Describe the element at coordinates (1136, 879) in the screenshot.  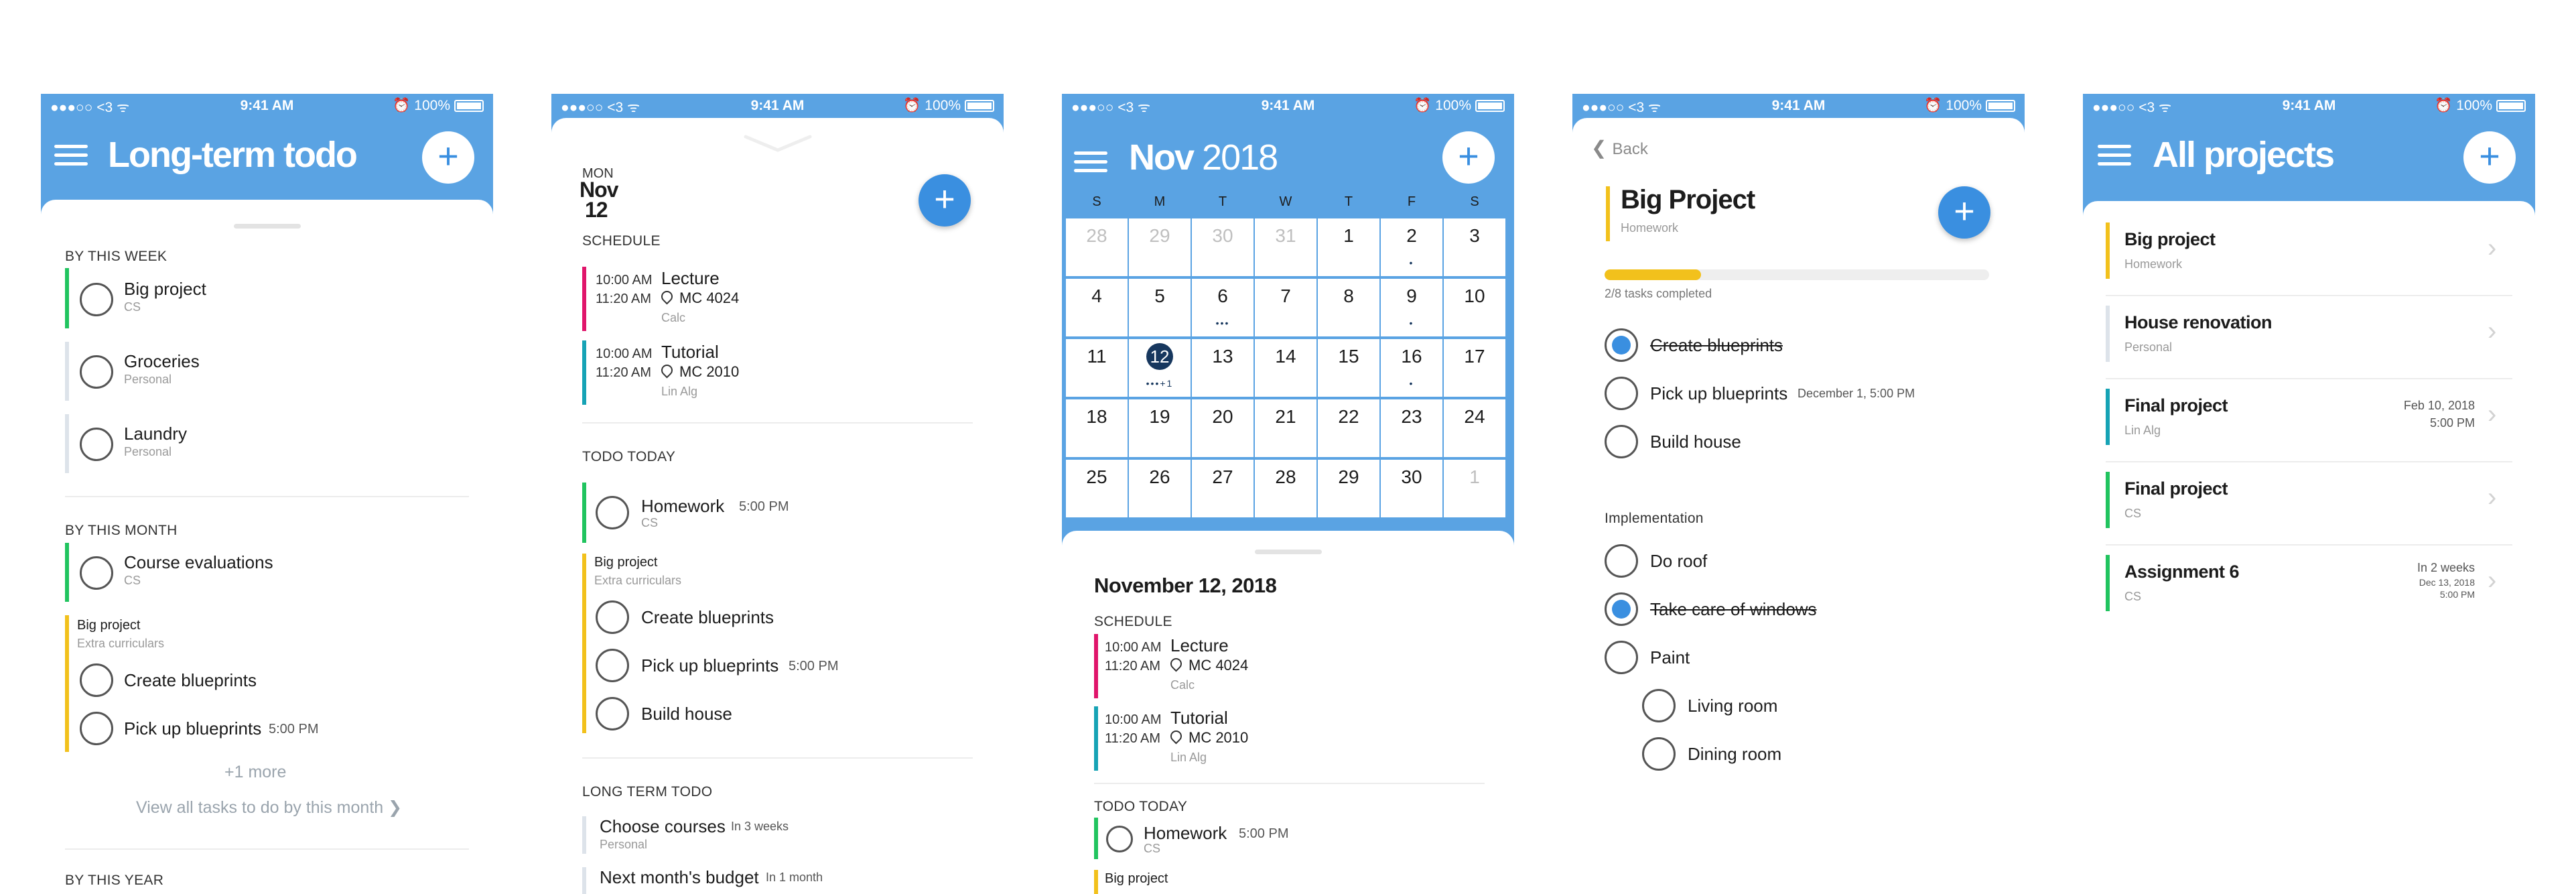
I see `group-title: Big project` at that location.